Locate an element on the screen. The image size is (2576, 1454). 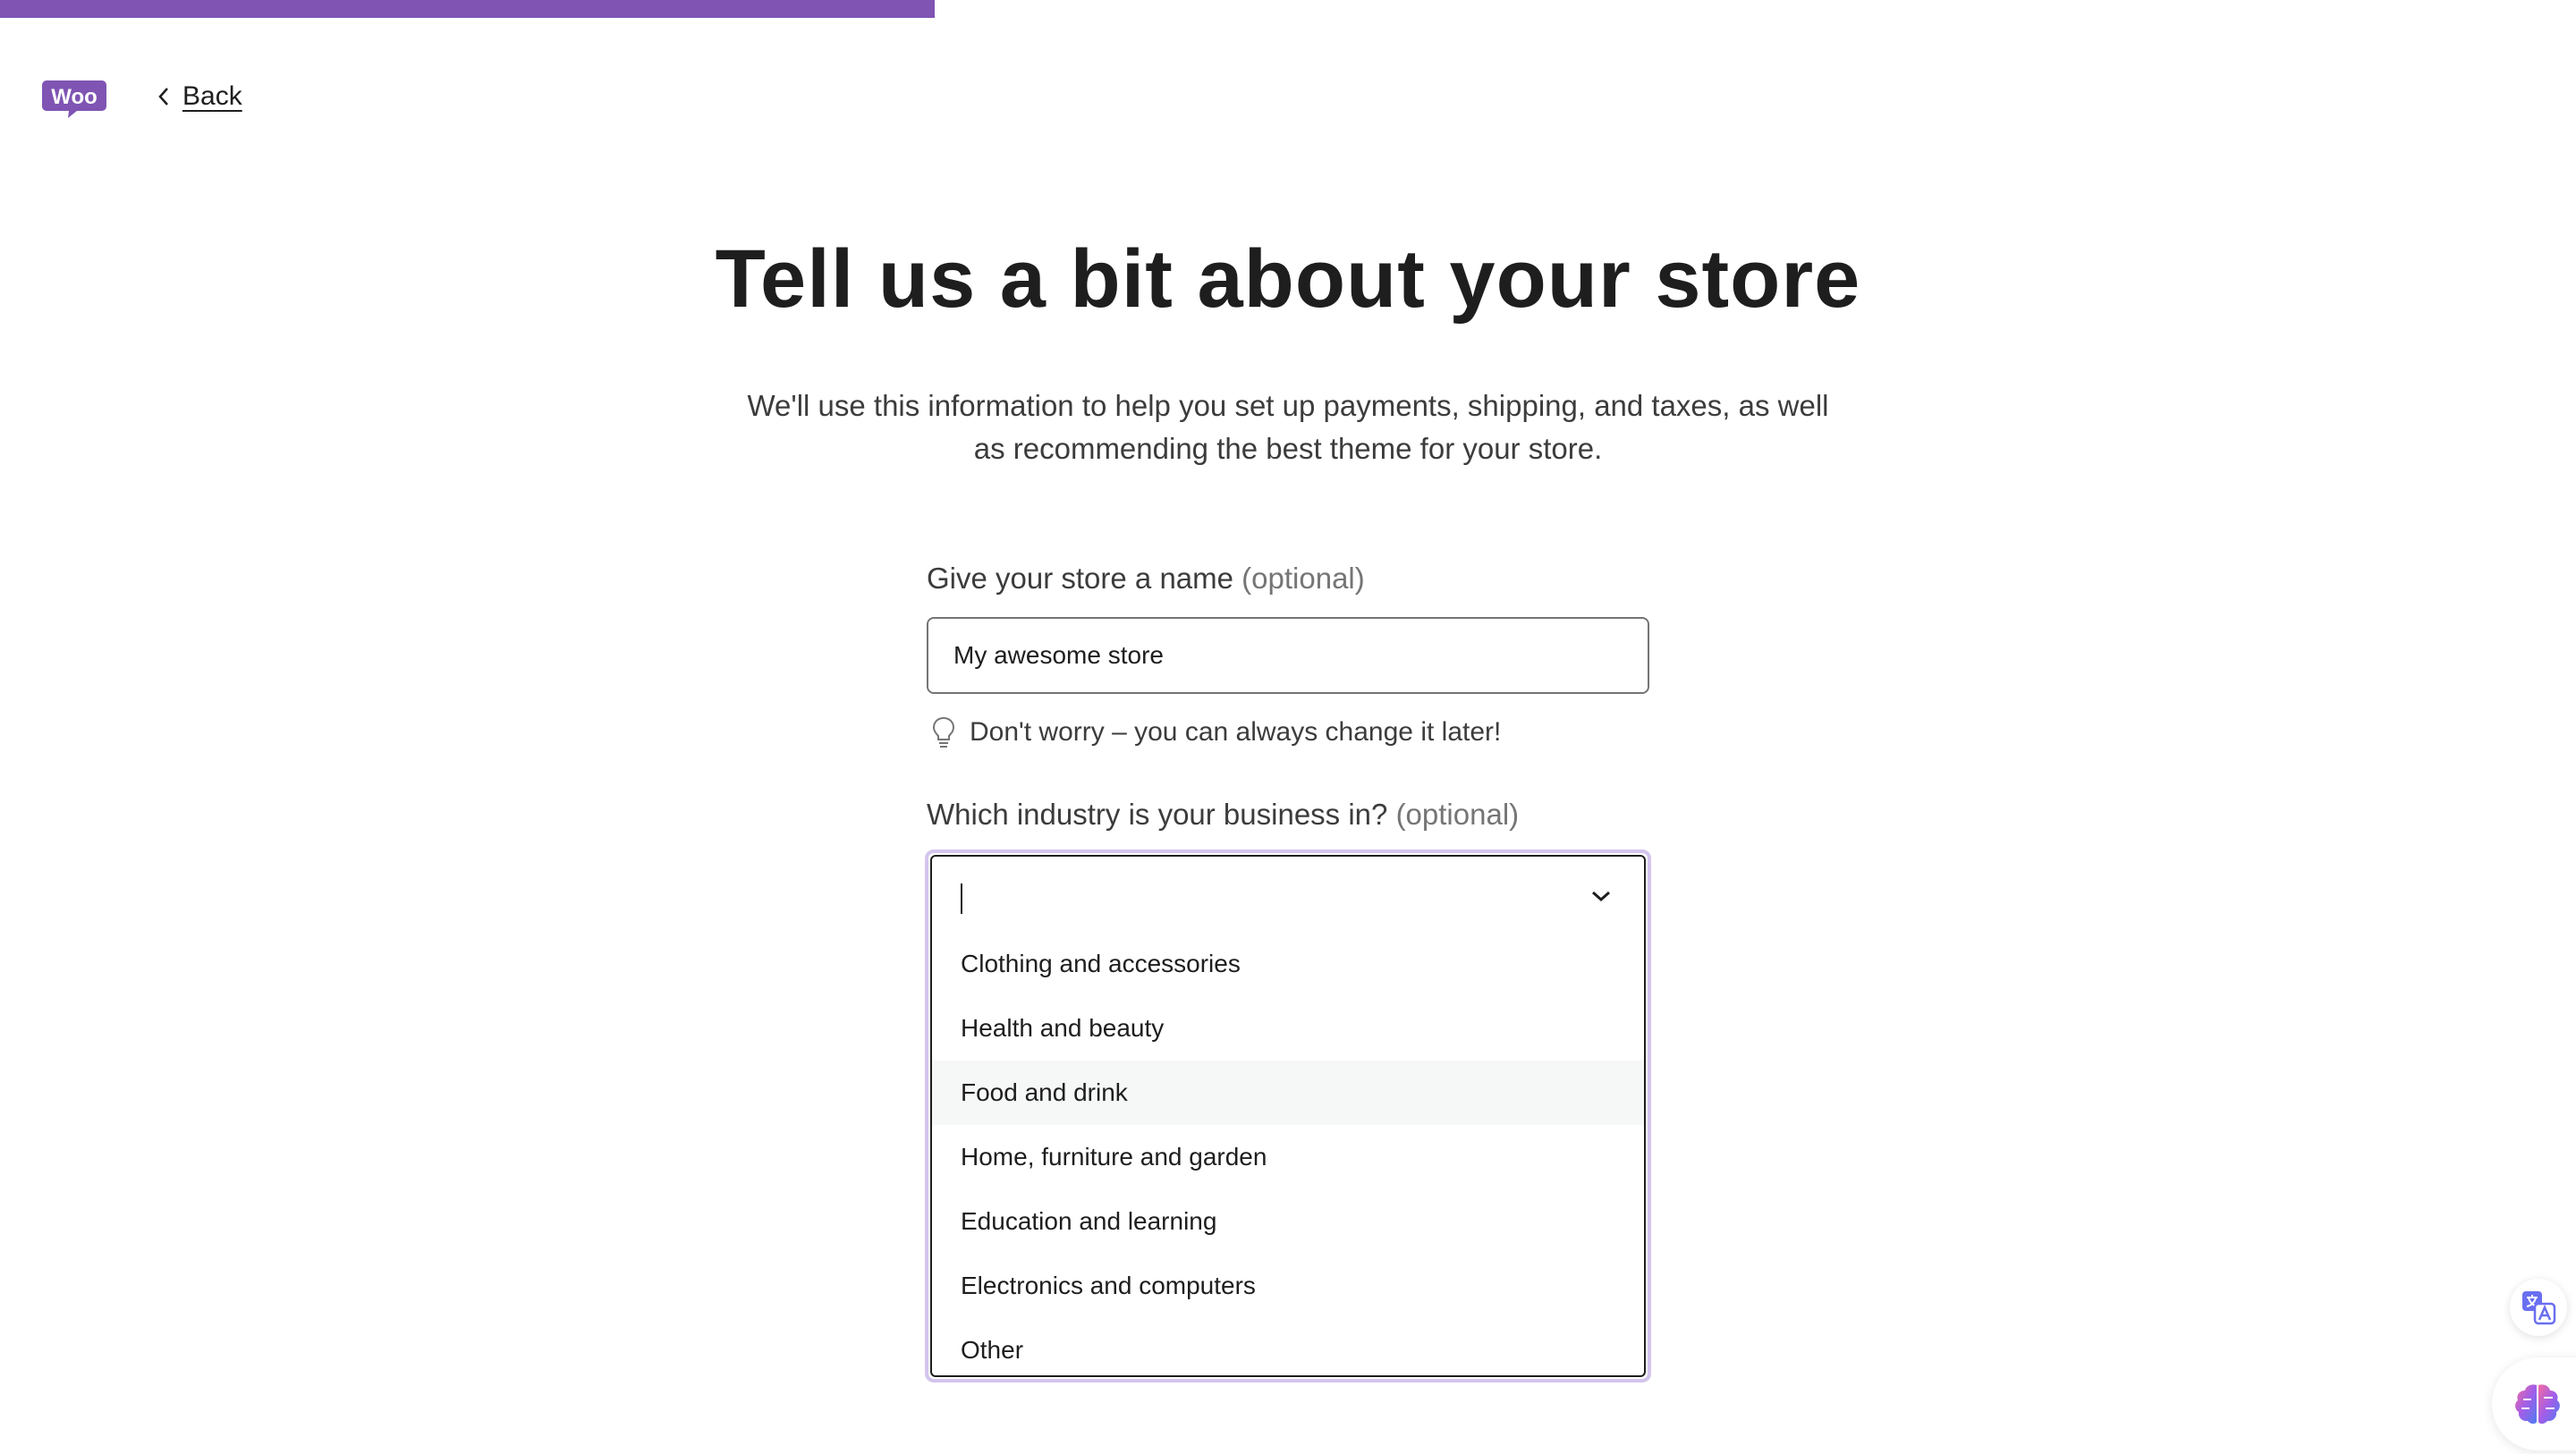
industry-label-text: Which industry is your business in? is located at coordinates (1157, 814).